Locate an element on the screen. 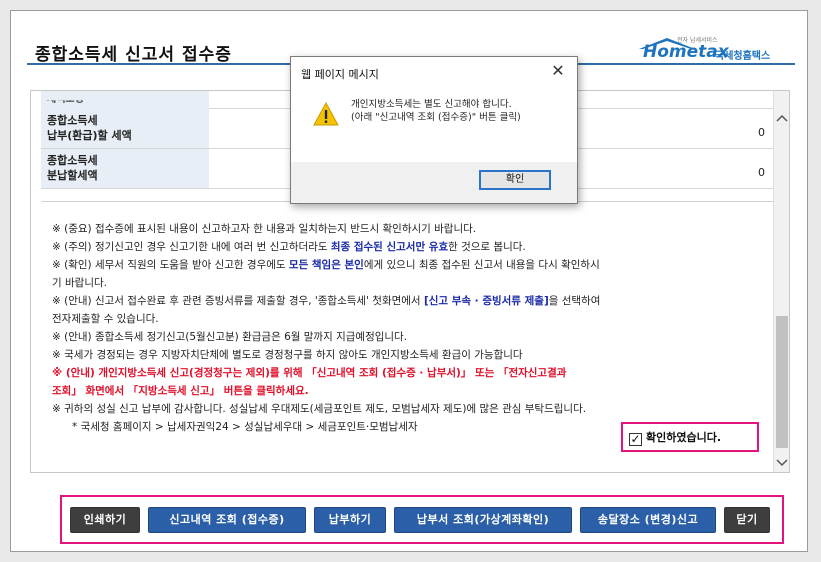 This screenshot has height=562, width=821. page-title: 종합소득세 신고서 접수증 is located at coordinates (133, 55).